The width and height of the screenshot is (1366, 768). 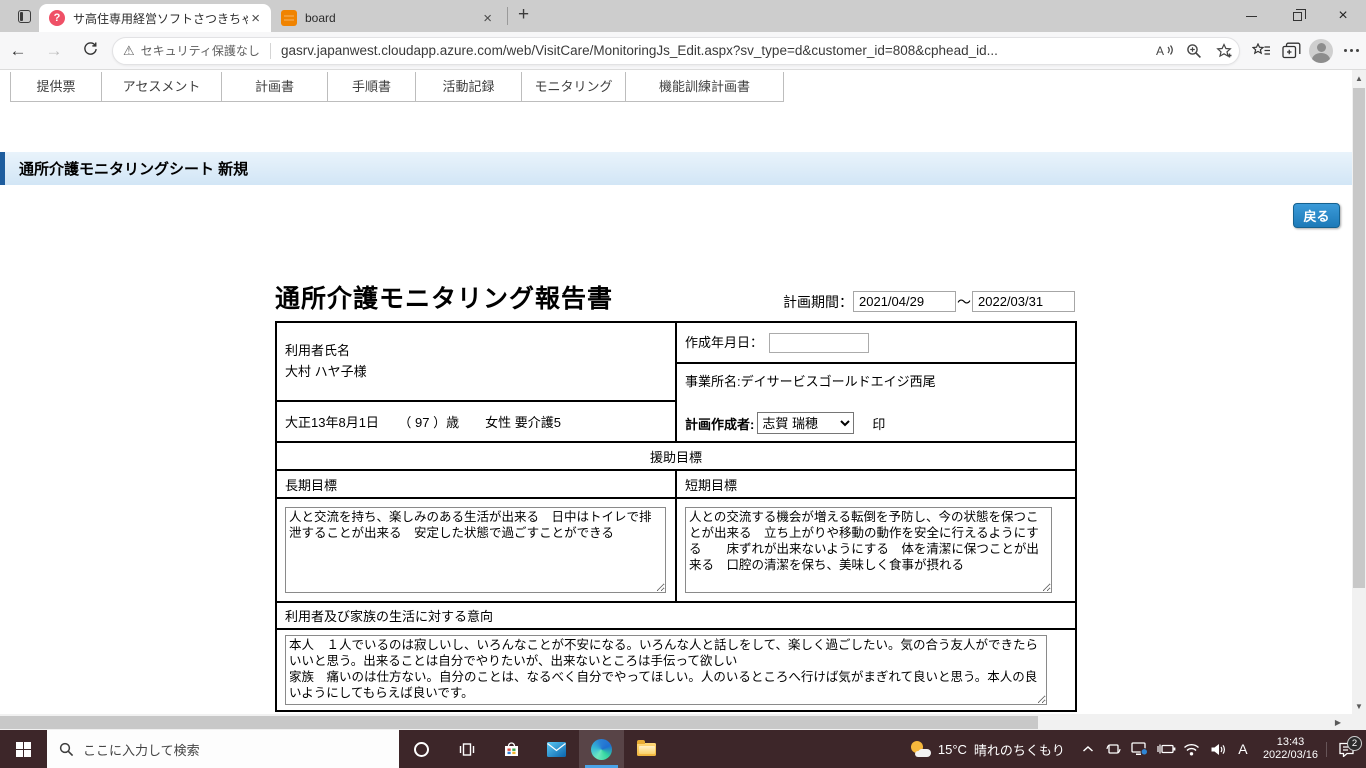 I want to click on restore-button, so click(x=1297, y=16).